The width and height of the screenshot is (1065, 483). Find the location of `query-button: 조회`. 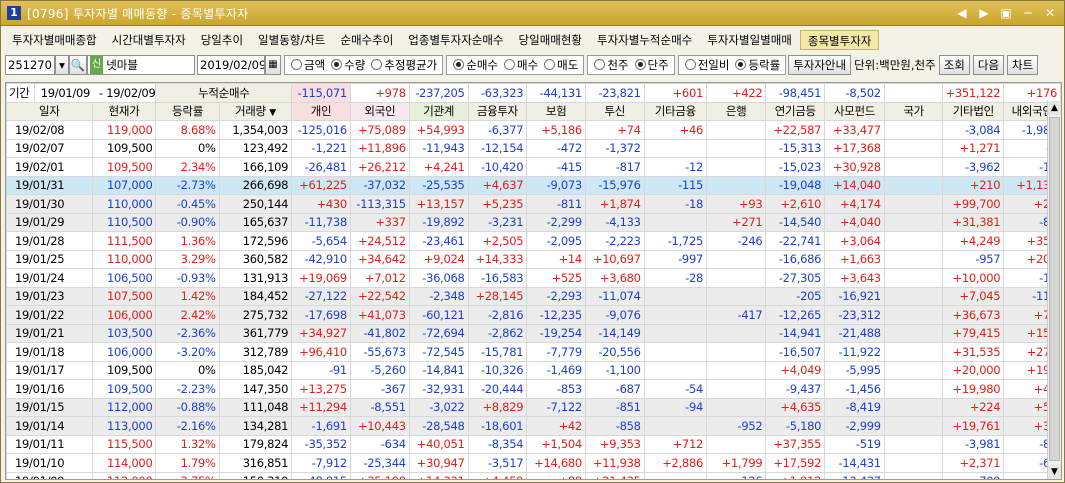

query-button: 조회 is located at coordinates (954, 64).